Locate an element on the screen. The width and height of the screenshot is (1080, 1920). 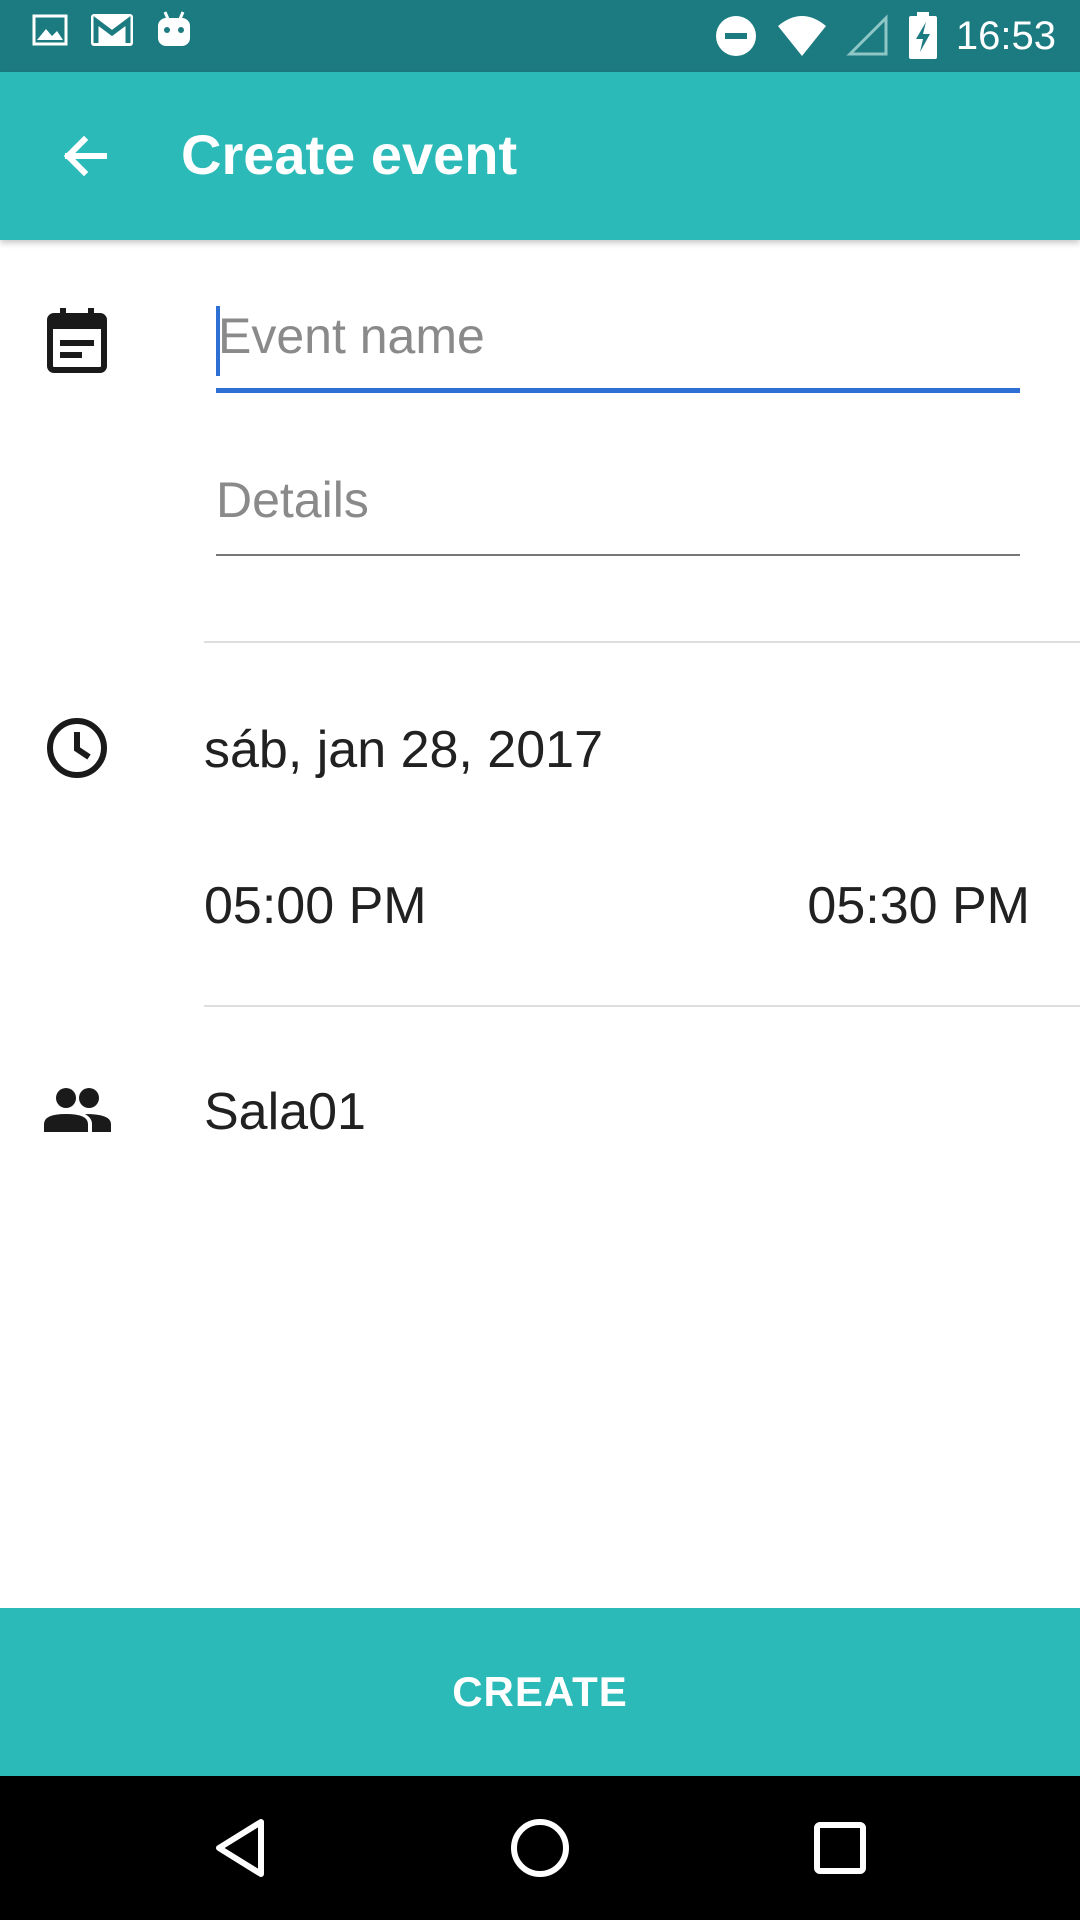
android-icon is located at coordinates (174, 28).